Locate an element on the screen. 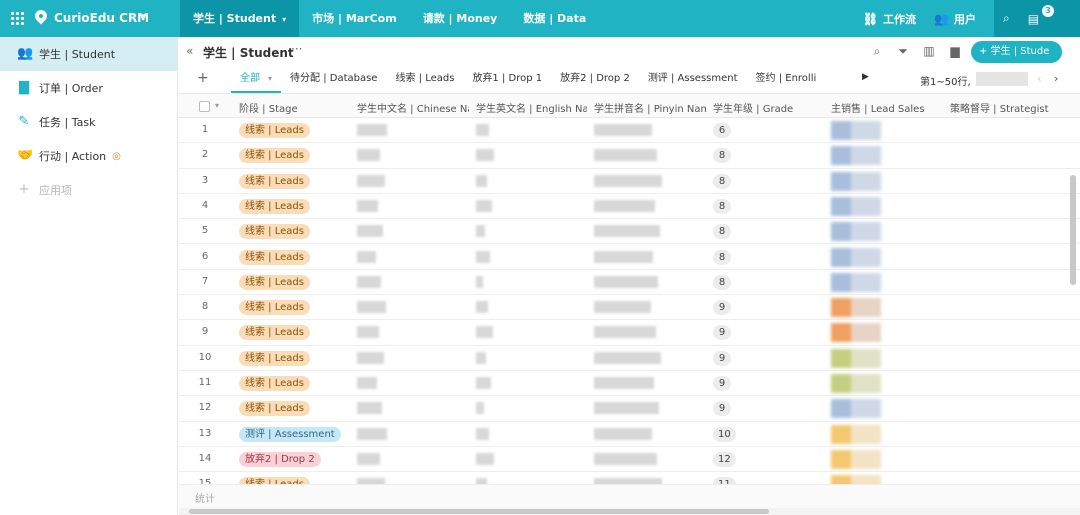 This screenshot has height=515, width=1080. tab-2: 线索 | Leads is located at coordinates (424, 80).